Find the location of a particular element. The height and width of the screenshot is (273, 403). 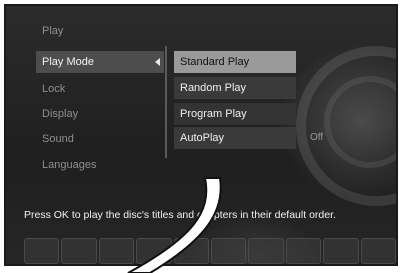

callout-pointer-shape is located at coordinates (174, 225).